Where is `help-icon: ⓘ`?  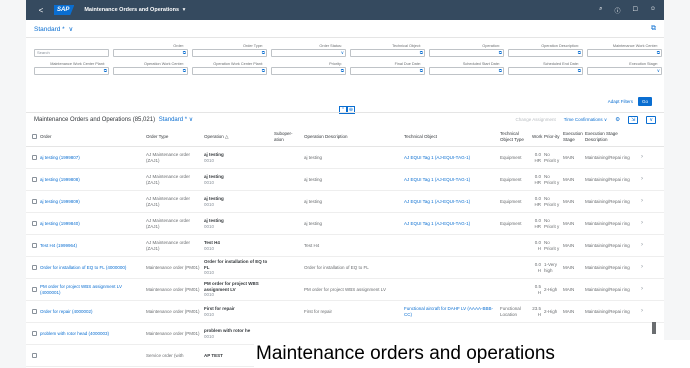
help-icon: ⓘ is located at coordinates (617, 10).